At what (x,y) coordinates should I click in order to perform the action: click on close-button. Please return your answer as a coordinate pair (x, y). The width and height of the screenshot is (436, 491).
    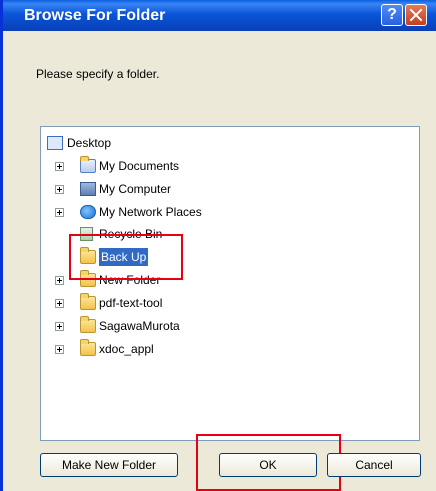
    Looking at the image, I should click on (416, 15).